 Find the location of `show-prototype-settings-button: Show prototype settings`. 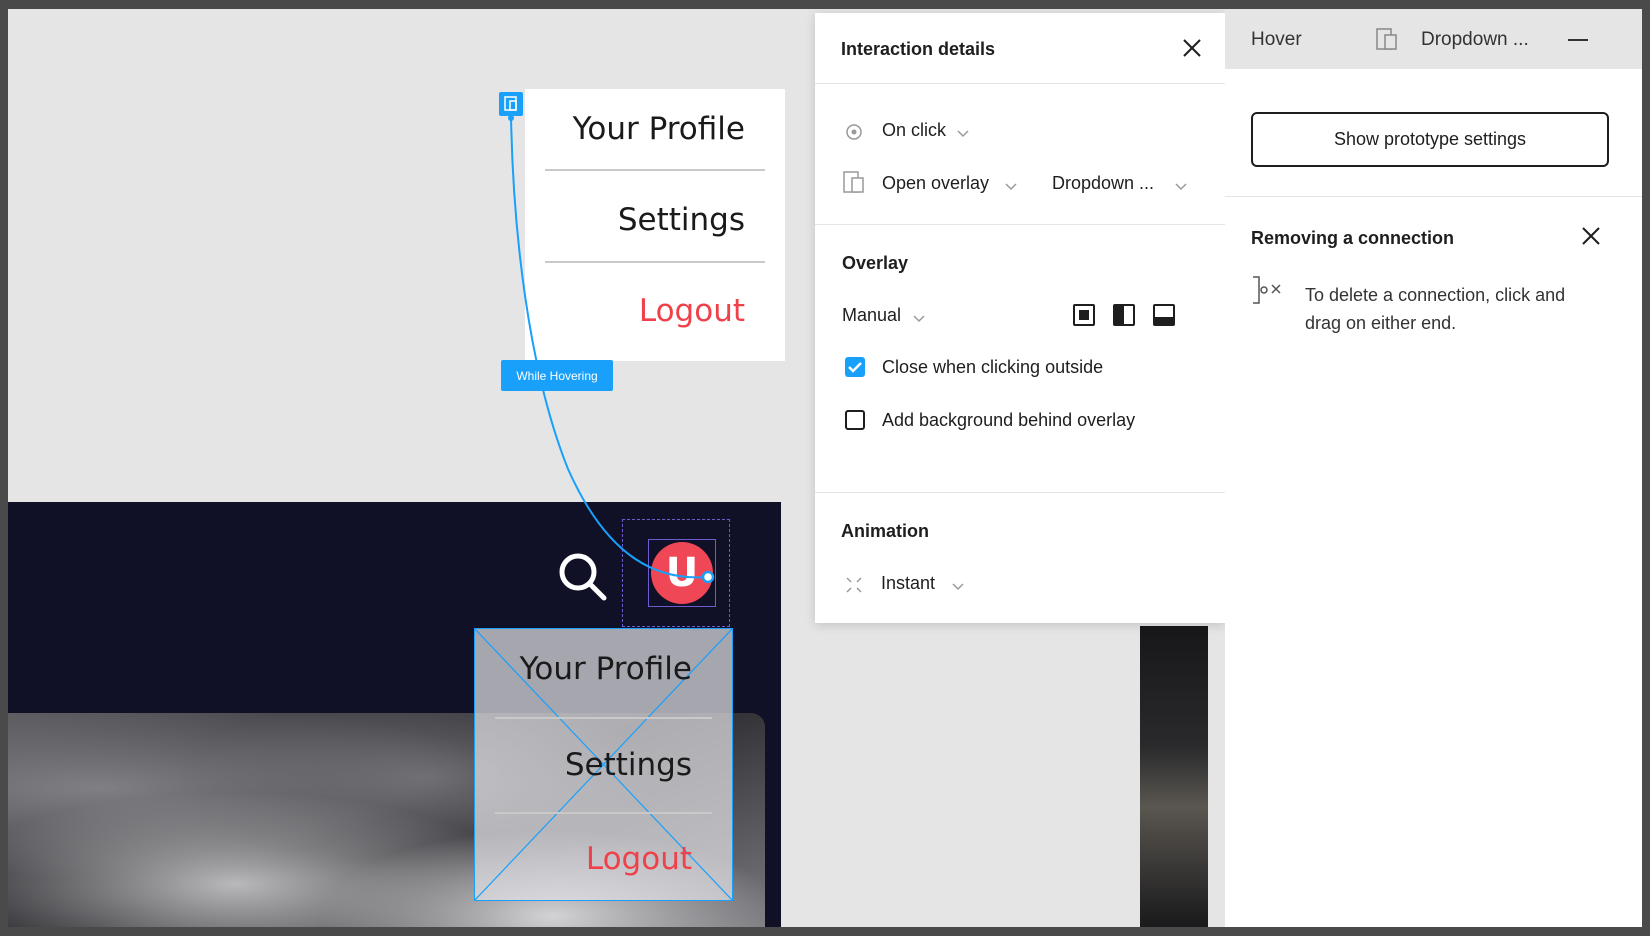

show-prototype-settings-button: Show prototype settings is located at coordinates (1430, 139).